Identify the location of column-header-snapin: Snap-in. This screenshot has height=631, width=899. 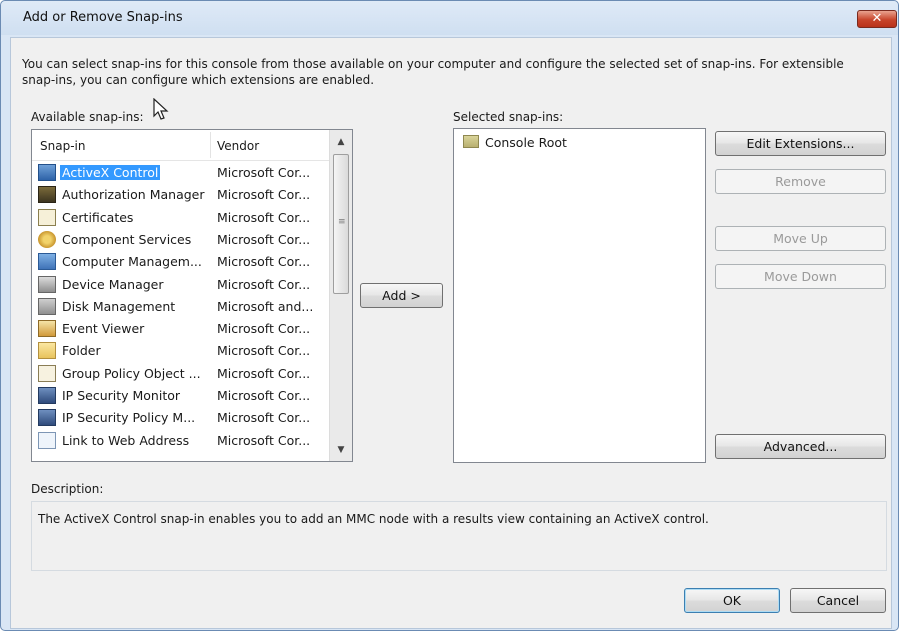
(62, 146).